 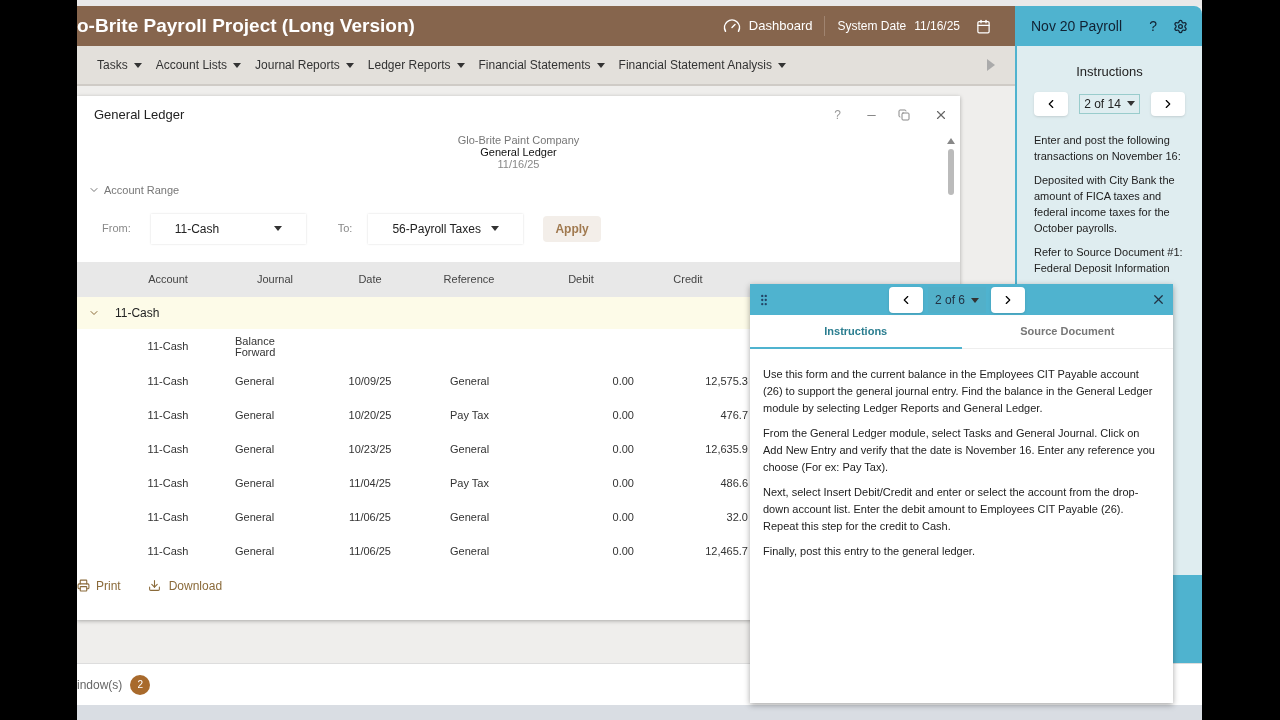 What do you see at coordinates (370, 381) in the screenshot?
I see `table-cell-text: 10/09/25` at bounding box center [370, 381].